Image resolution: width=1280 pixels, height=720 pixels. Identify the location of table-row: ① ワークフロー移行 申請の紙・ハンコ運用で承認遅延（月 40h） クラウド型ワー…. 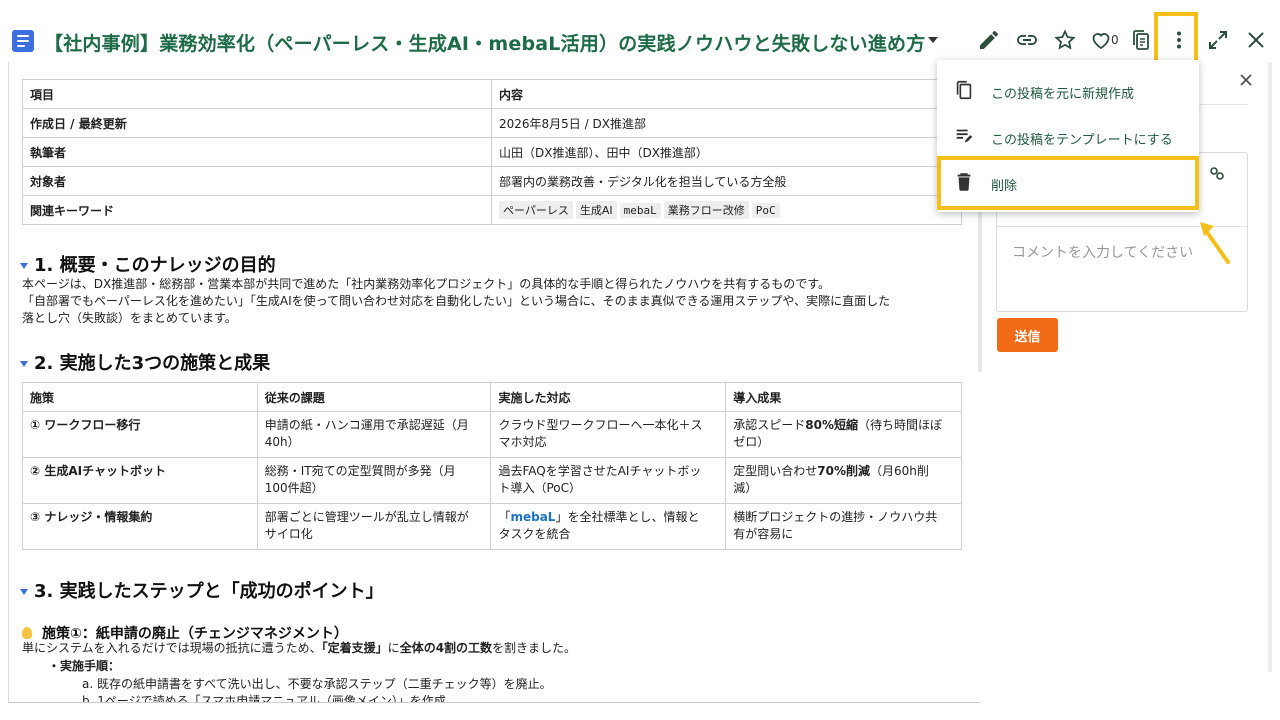
(492, 434).